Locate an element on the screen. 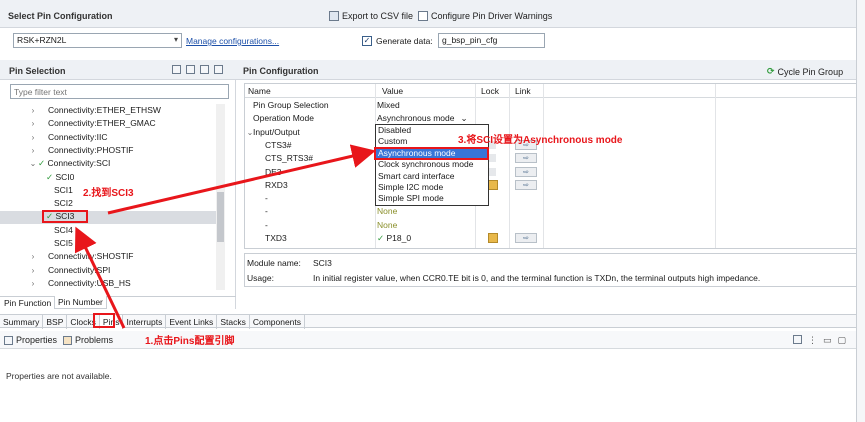 Image resolution: width=865 pixels, height=422 pixels. tree-item: ⌄ ✓ Connectivity:SCI is located at coordinates (69, 163).